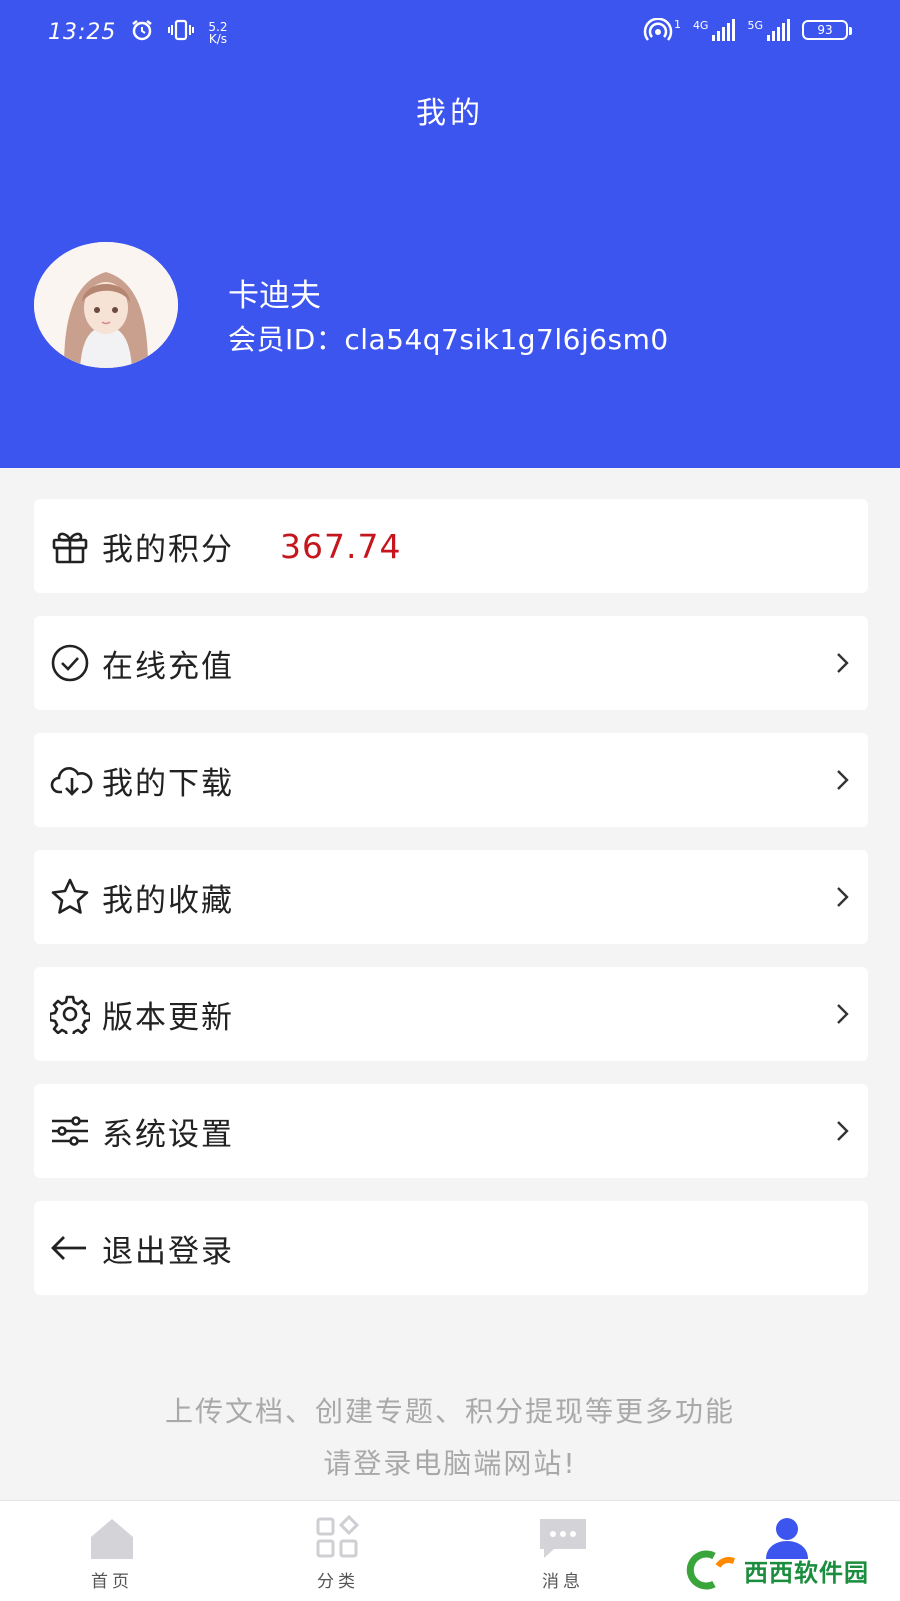 The width and height of the screenshot is (900, 1601). Describe the element at coordinates (70, 1131) in the screenshot. I see `sliders-icon` at that location.